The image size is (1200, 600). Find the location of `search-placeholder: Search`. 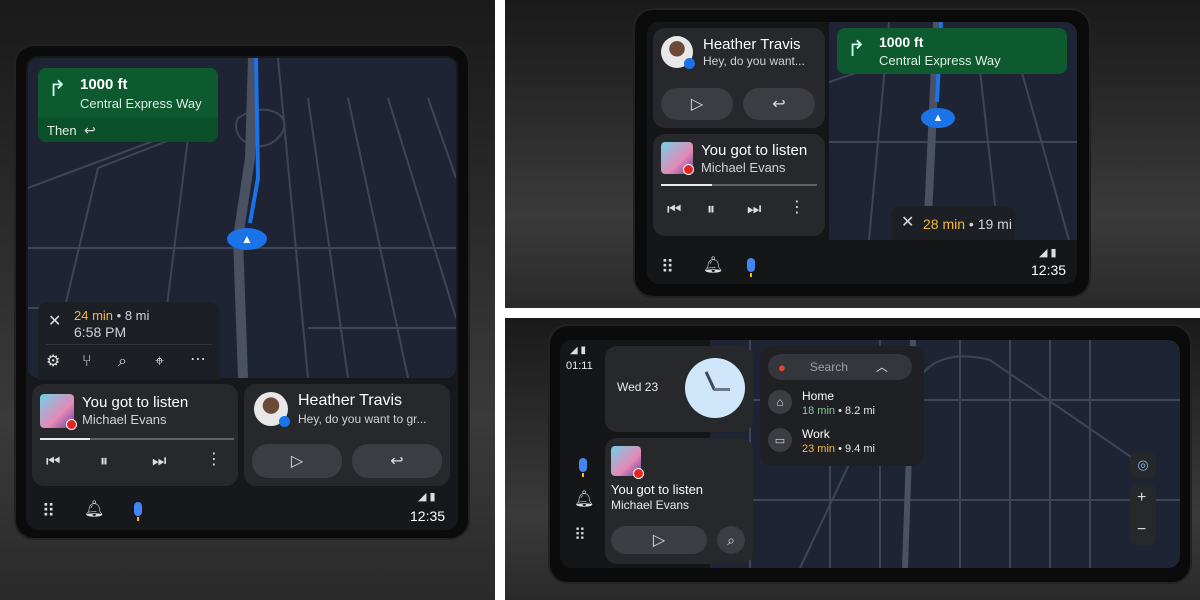

search-placeholder: Search is located at coordinates (828, 367).